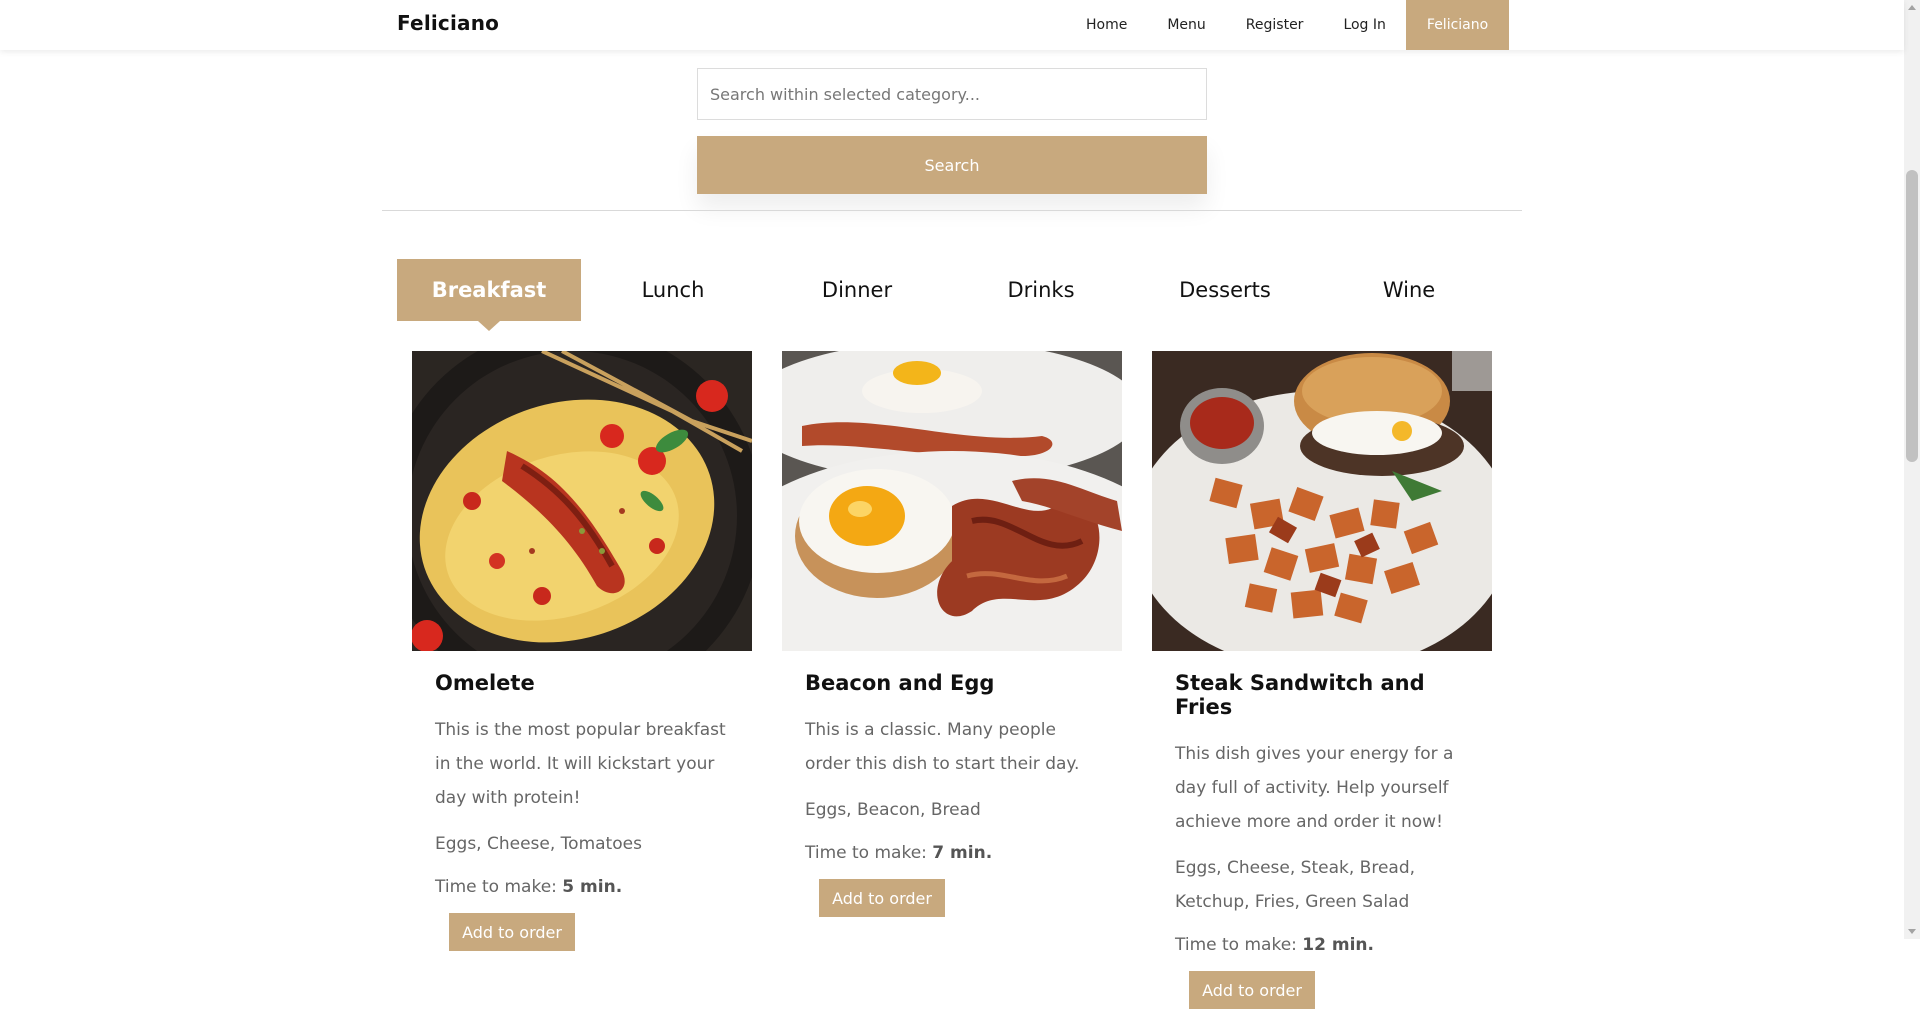 Image resolution: width=1920 pixels, height=1009 pixels. What do you see at coordinates (900, 683) in the screenshot?
I see `dish-title: Beacon and Egg` at bounding box center [900, 683].